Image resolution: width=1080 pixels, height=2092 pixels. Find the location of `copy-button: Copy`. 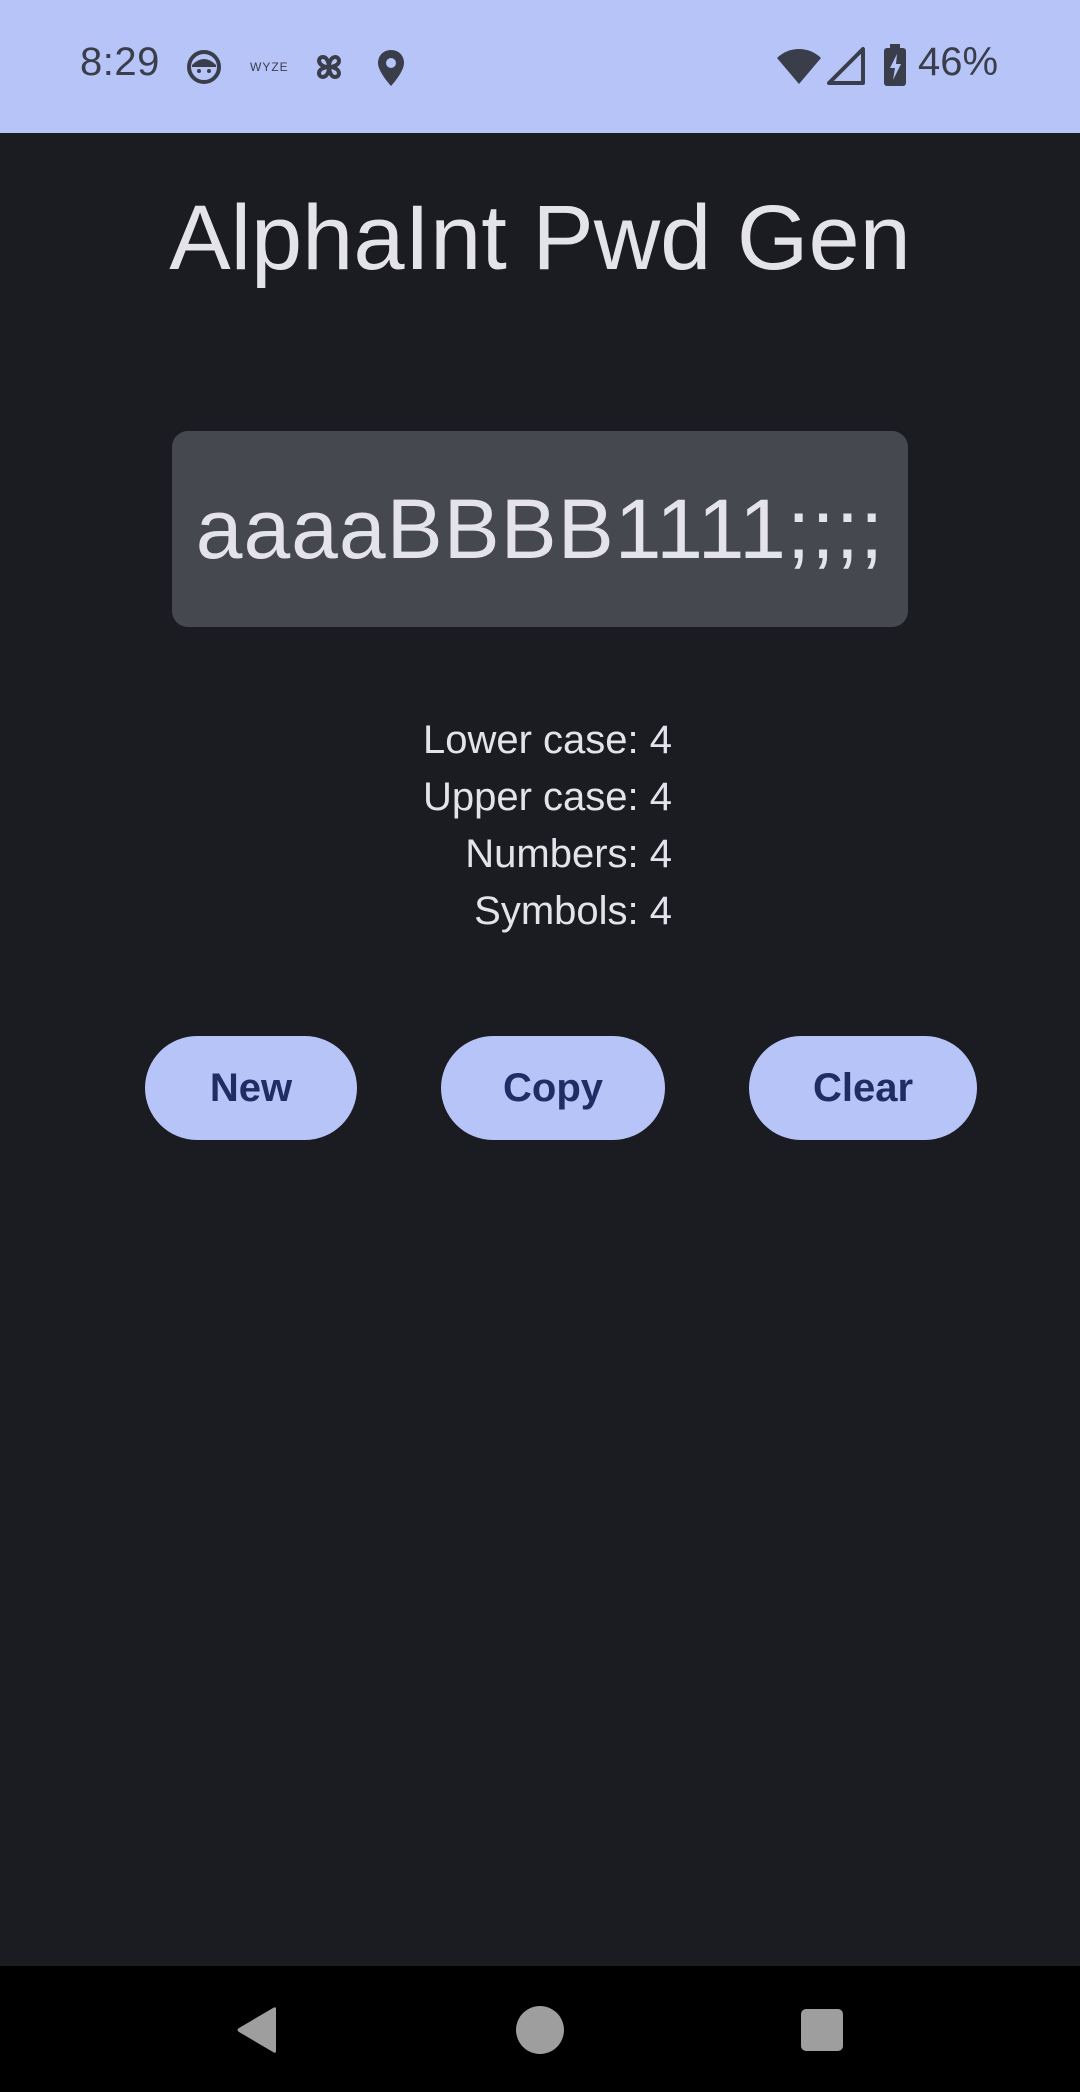

copy-button: Copy is located at coordinates (553, 1088).